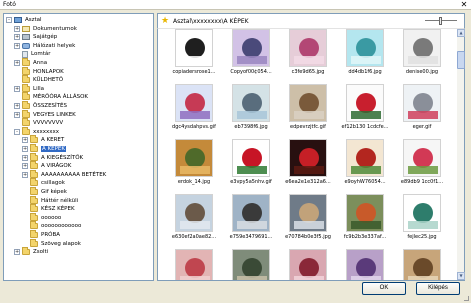 This screenshot has height=303, width=471. I want to click on thumbnail-item: c3fe9d65.jpg, so click(308, 54).